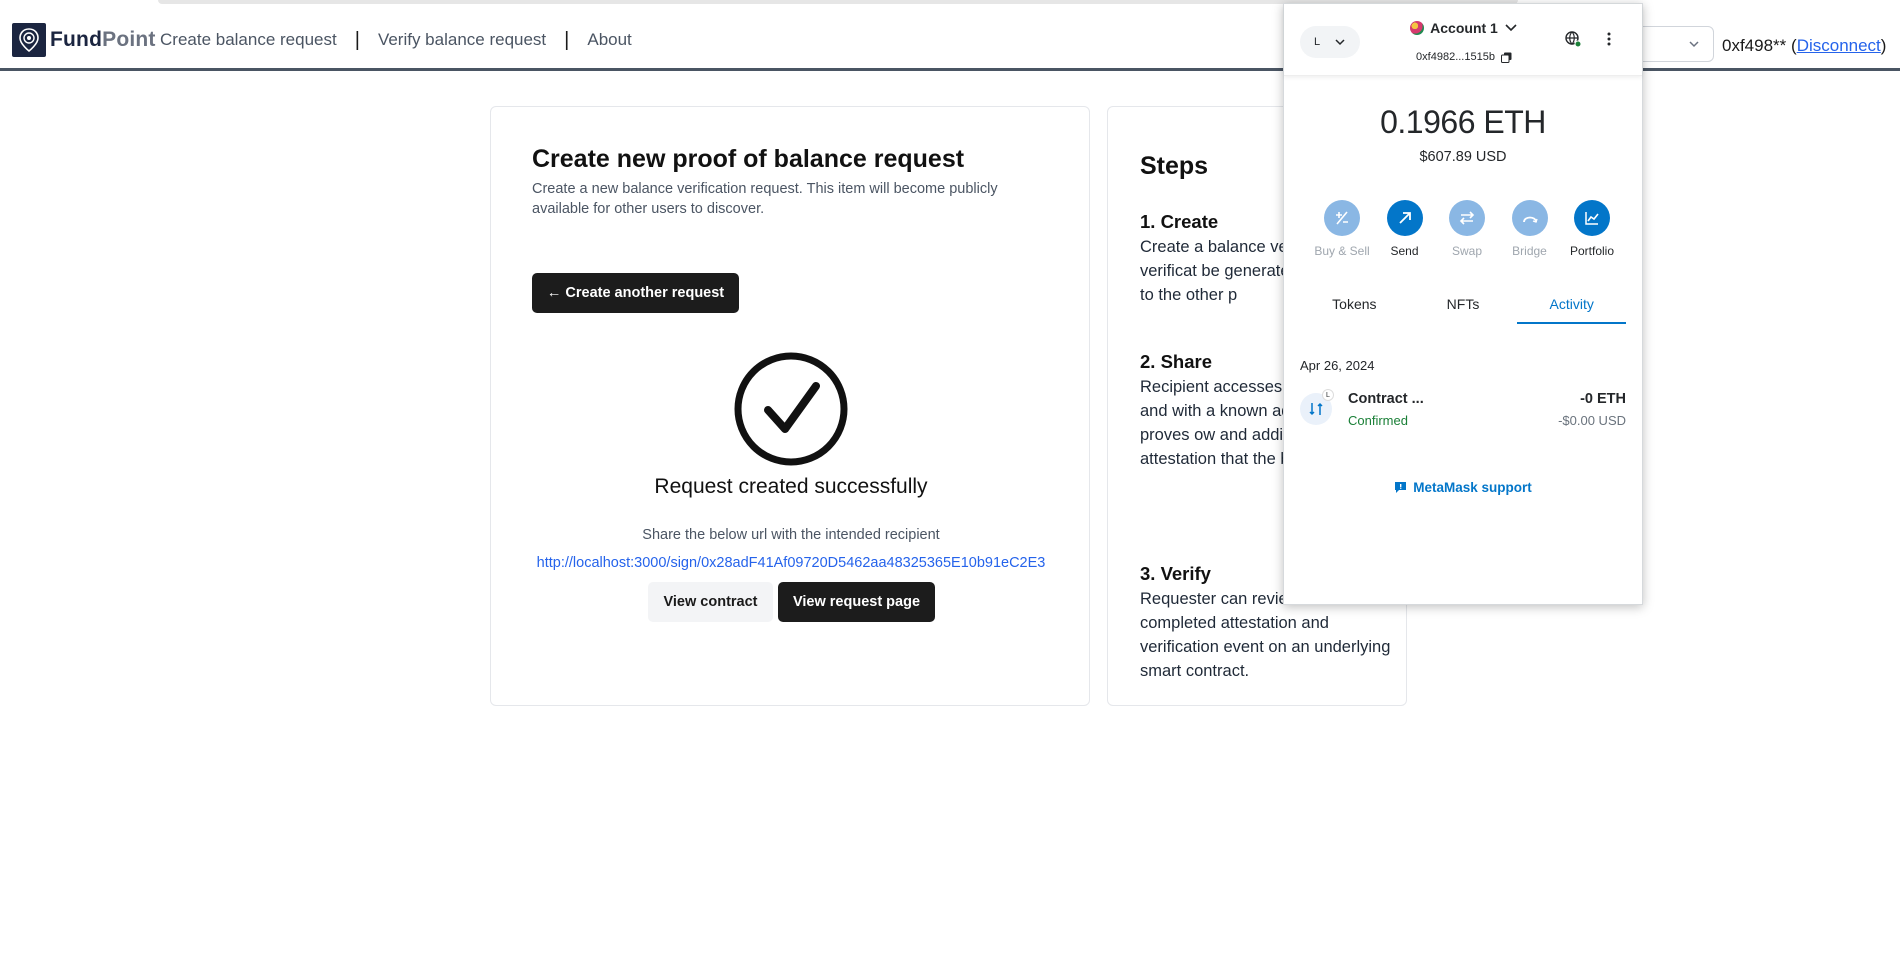  Describe the element at coordinates (1174, 166) in the screenshot. I see `steps-title: Steps` at that location.